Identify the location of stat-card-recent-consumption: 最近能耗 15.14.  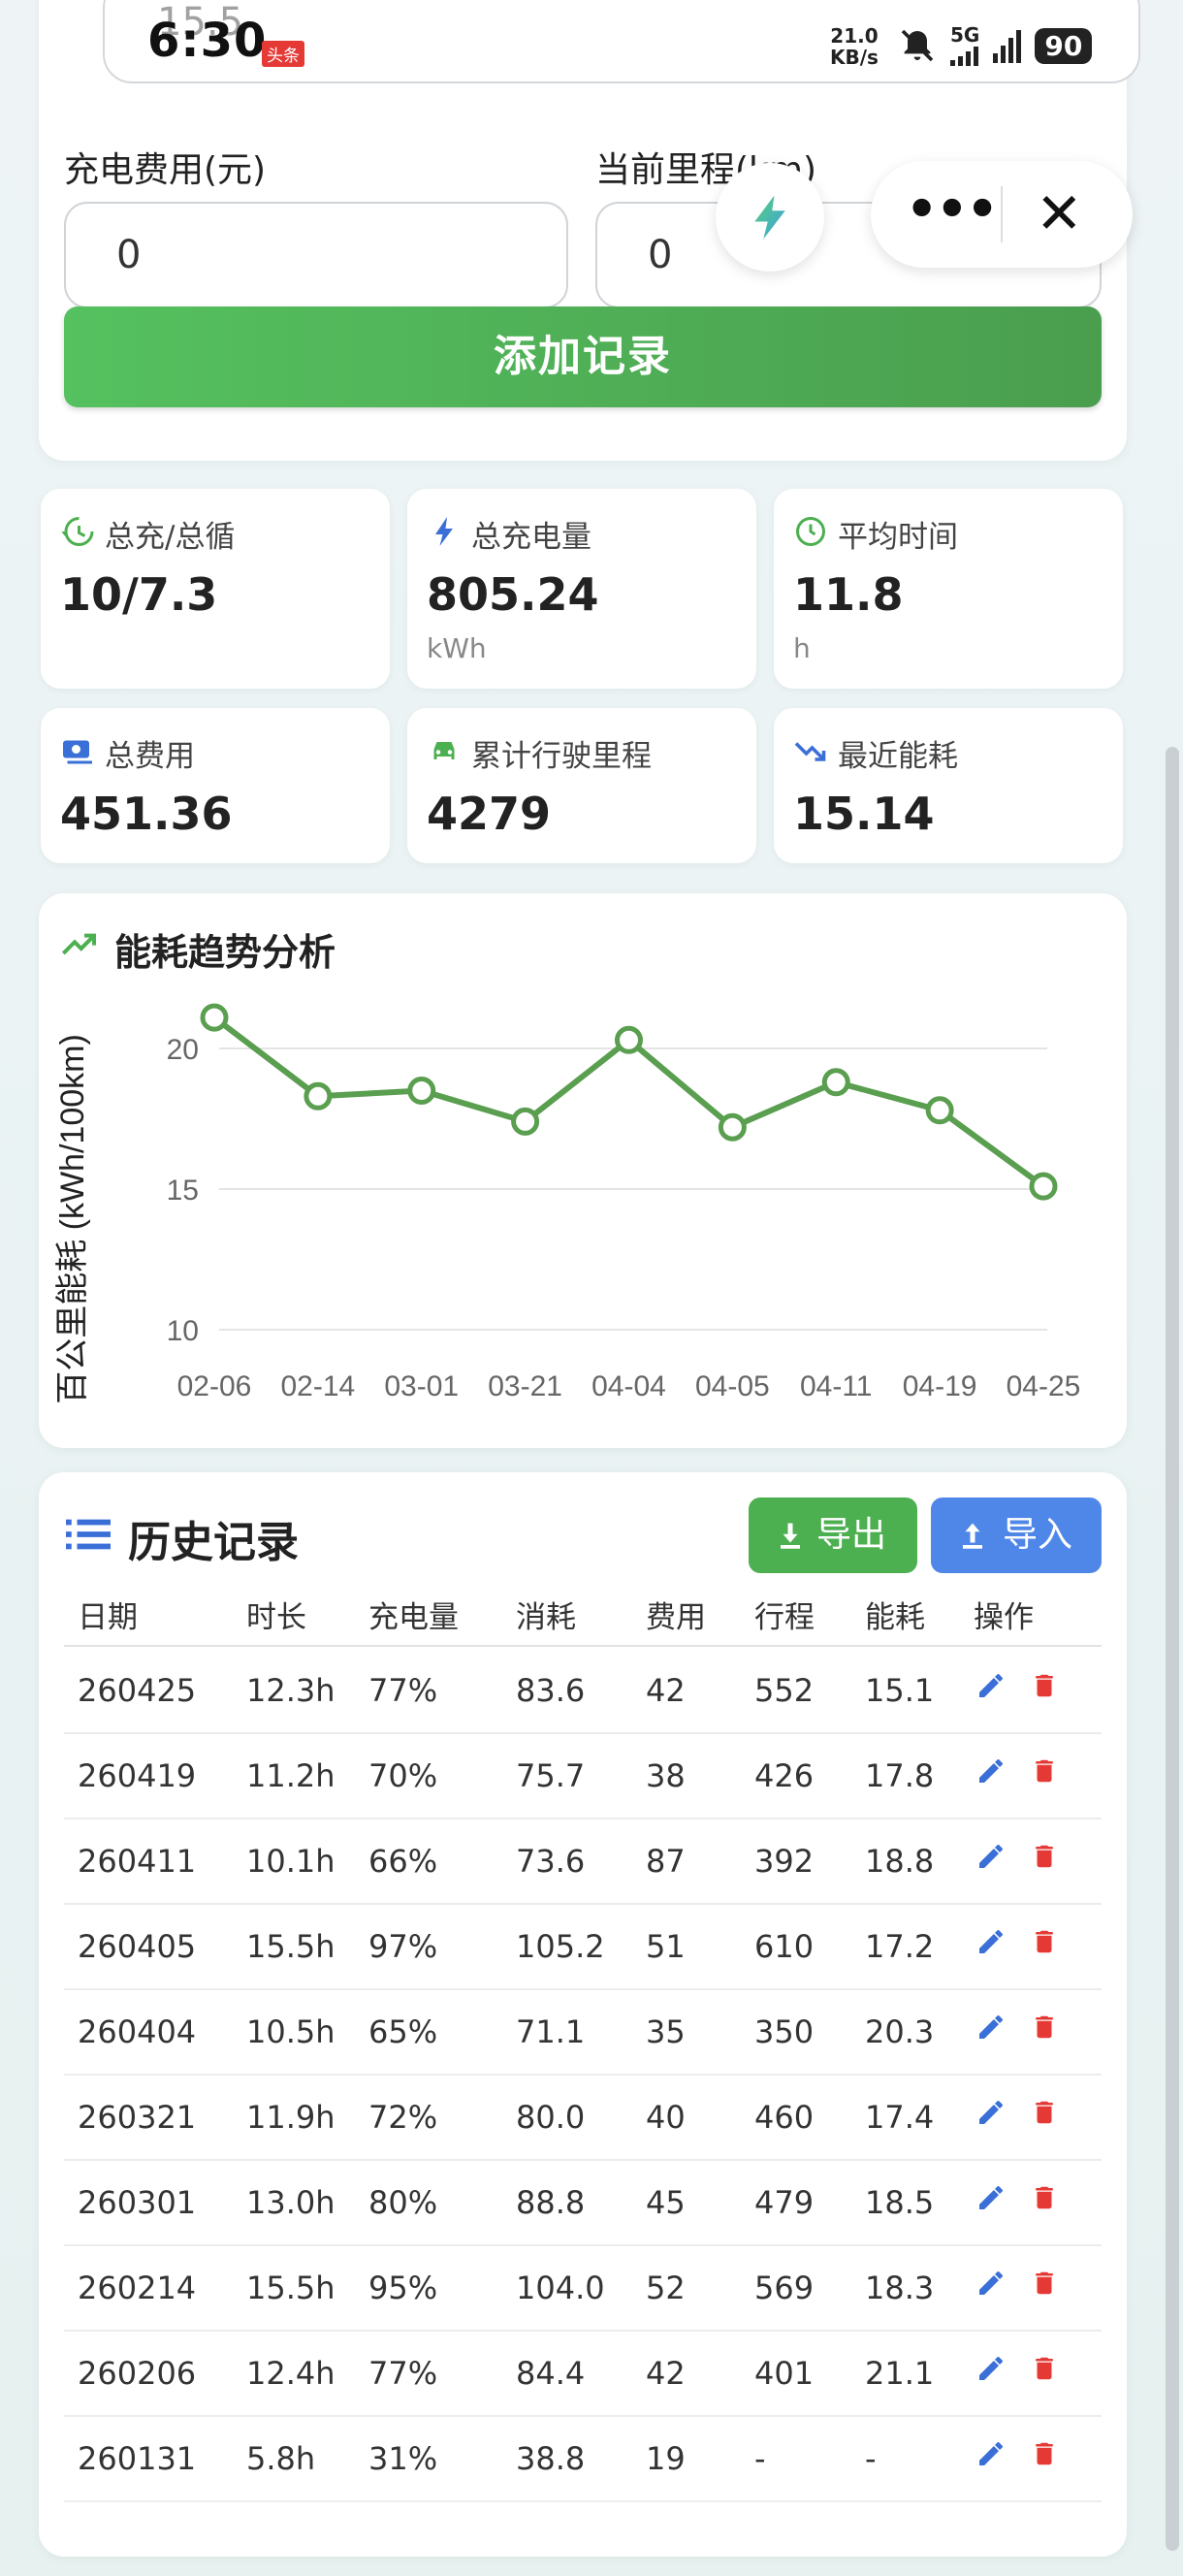
(948, 785).